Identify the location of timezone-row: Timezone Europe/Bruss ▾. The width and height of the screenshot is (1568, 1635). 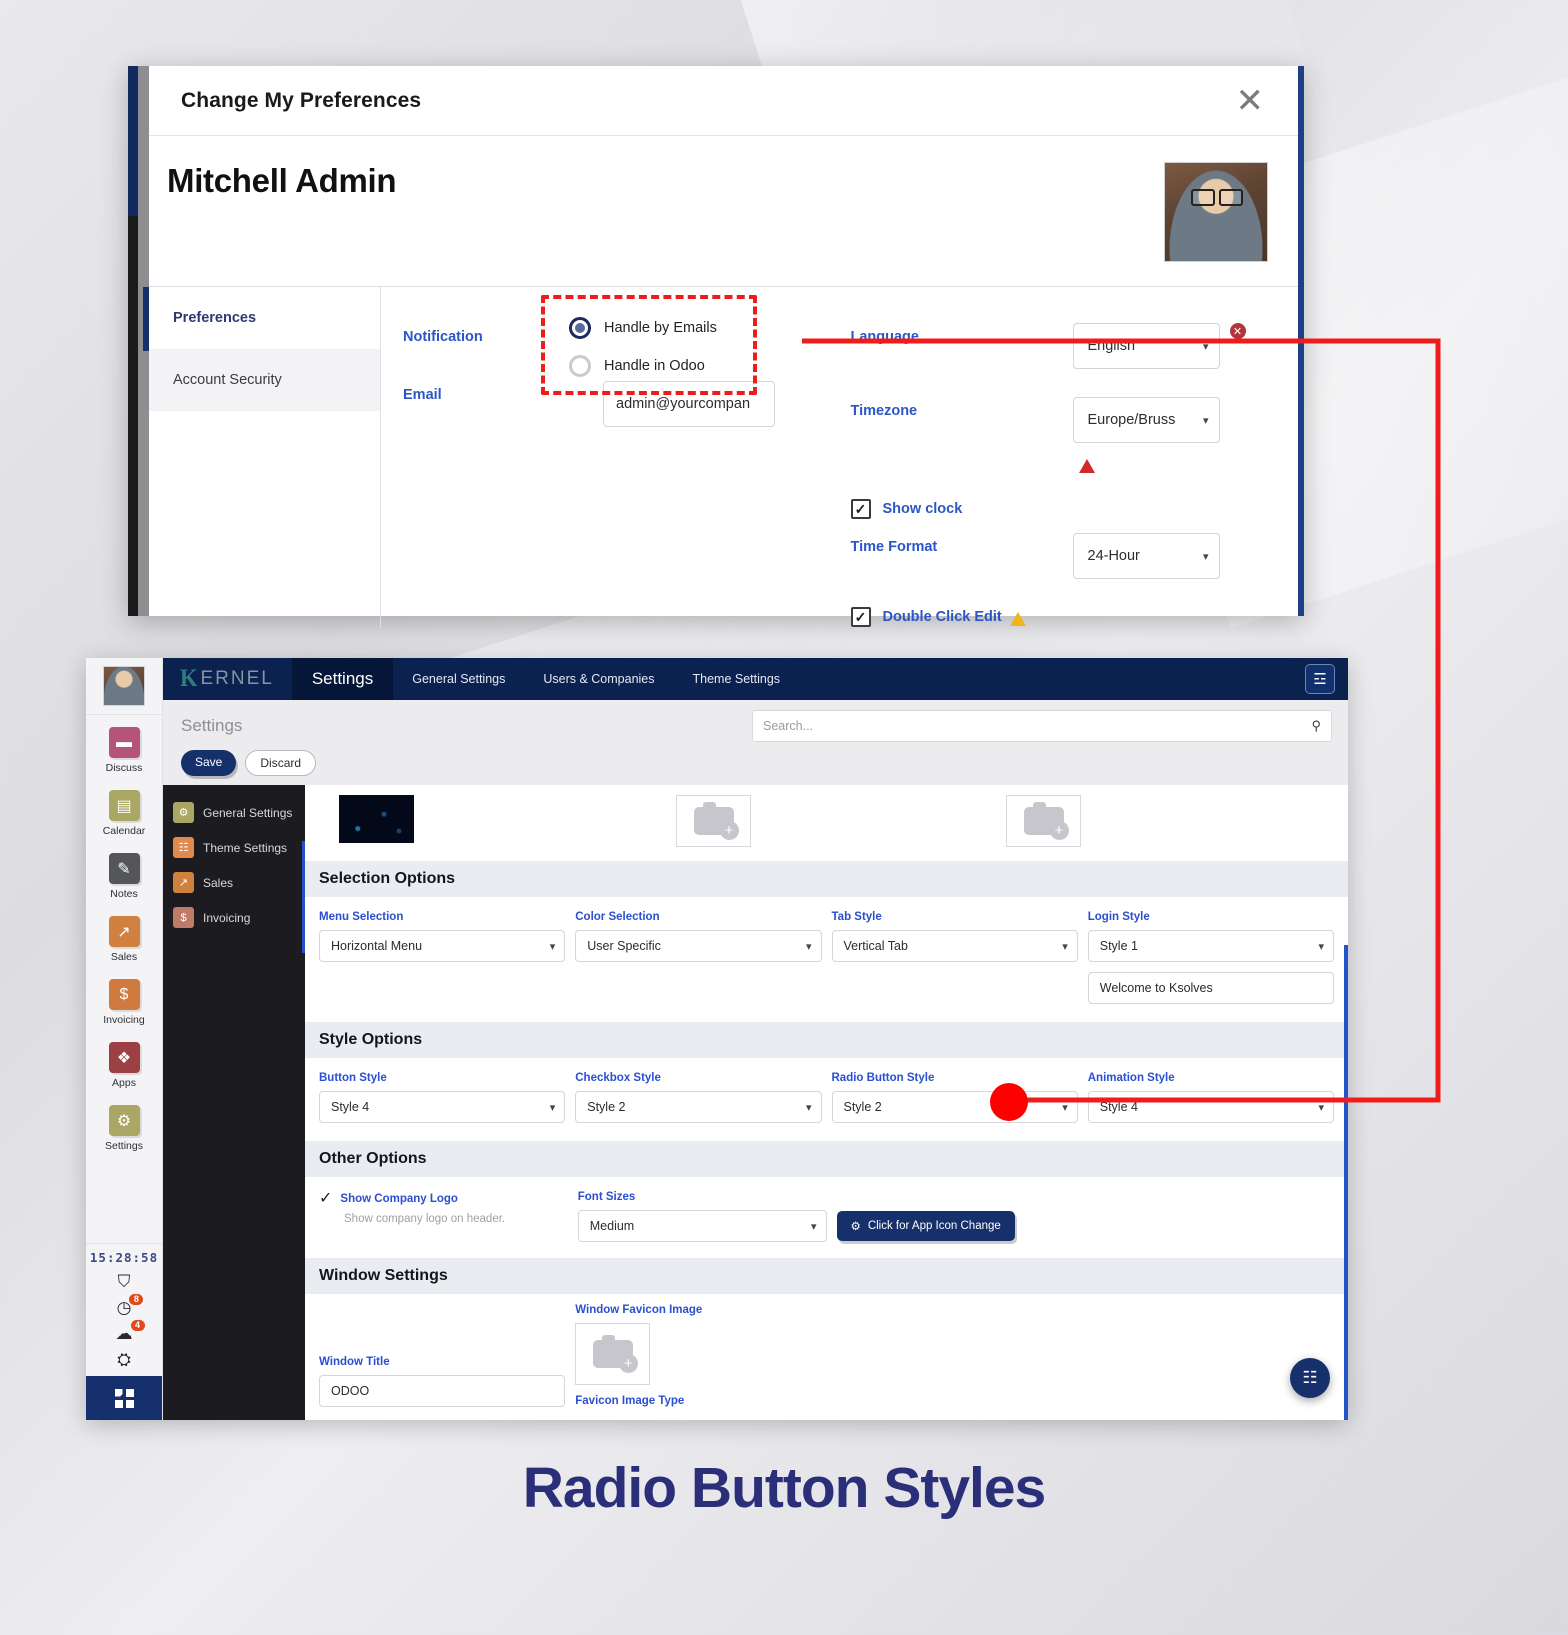
(1074, 435).